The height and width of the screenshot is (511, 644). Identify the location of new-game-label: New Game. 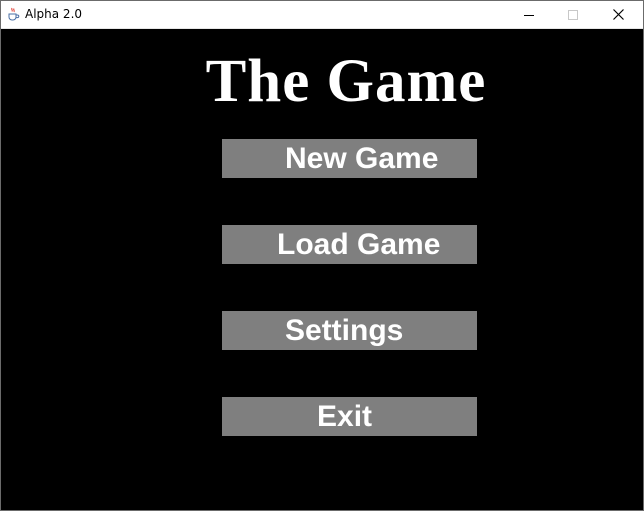
(362, 158).